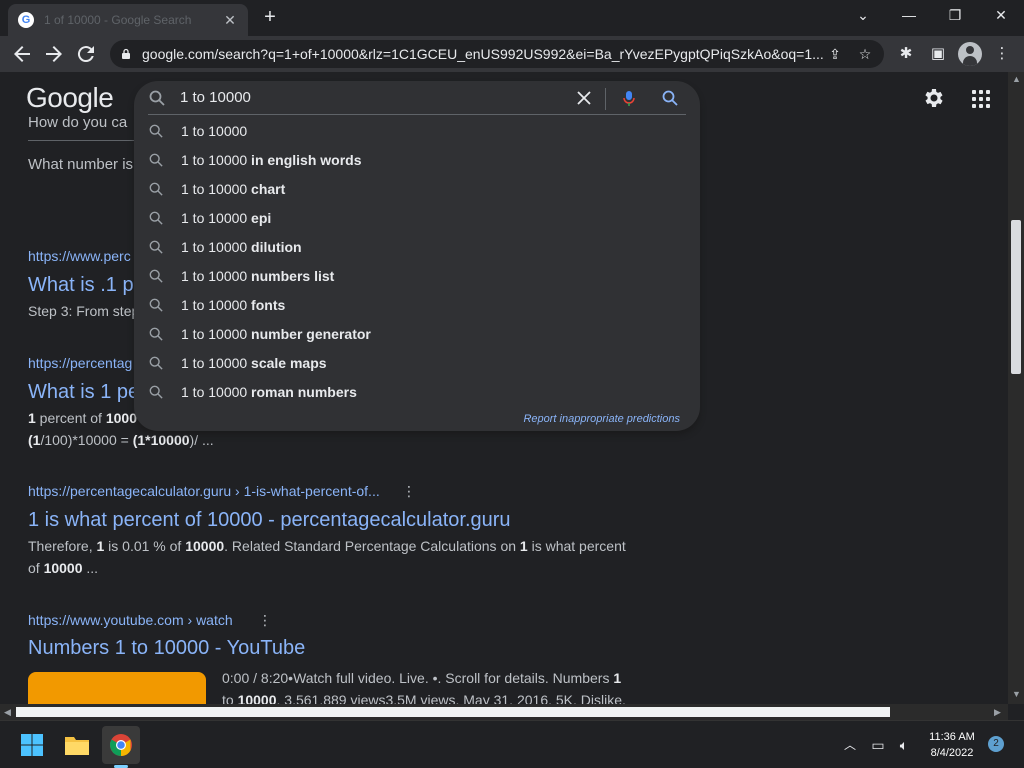 The width and height of the screenshot is (1024, 768). Describe the element at coordinates (126, 54) in the screenshot. I see `lock-icon` at that location.